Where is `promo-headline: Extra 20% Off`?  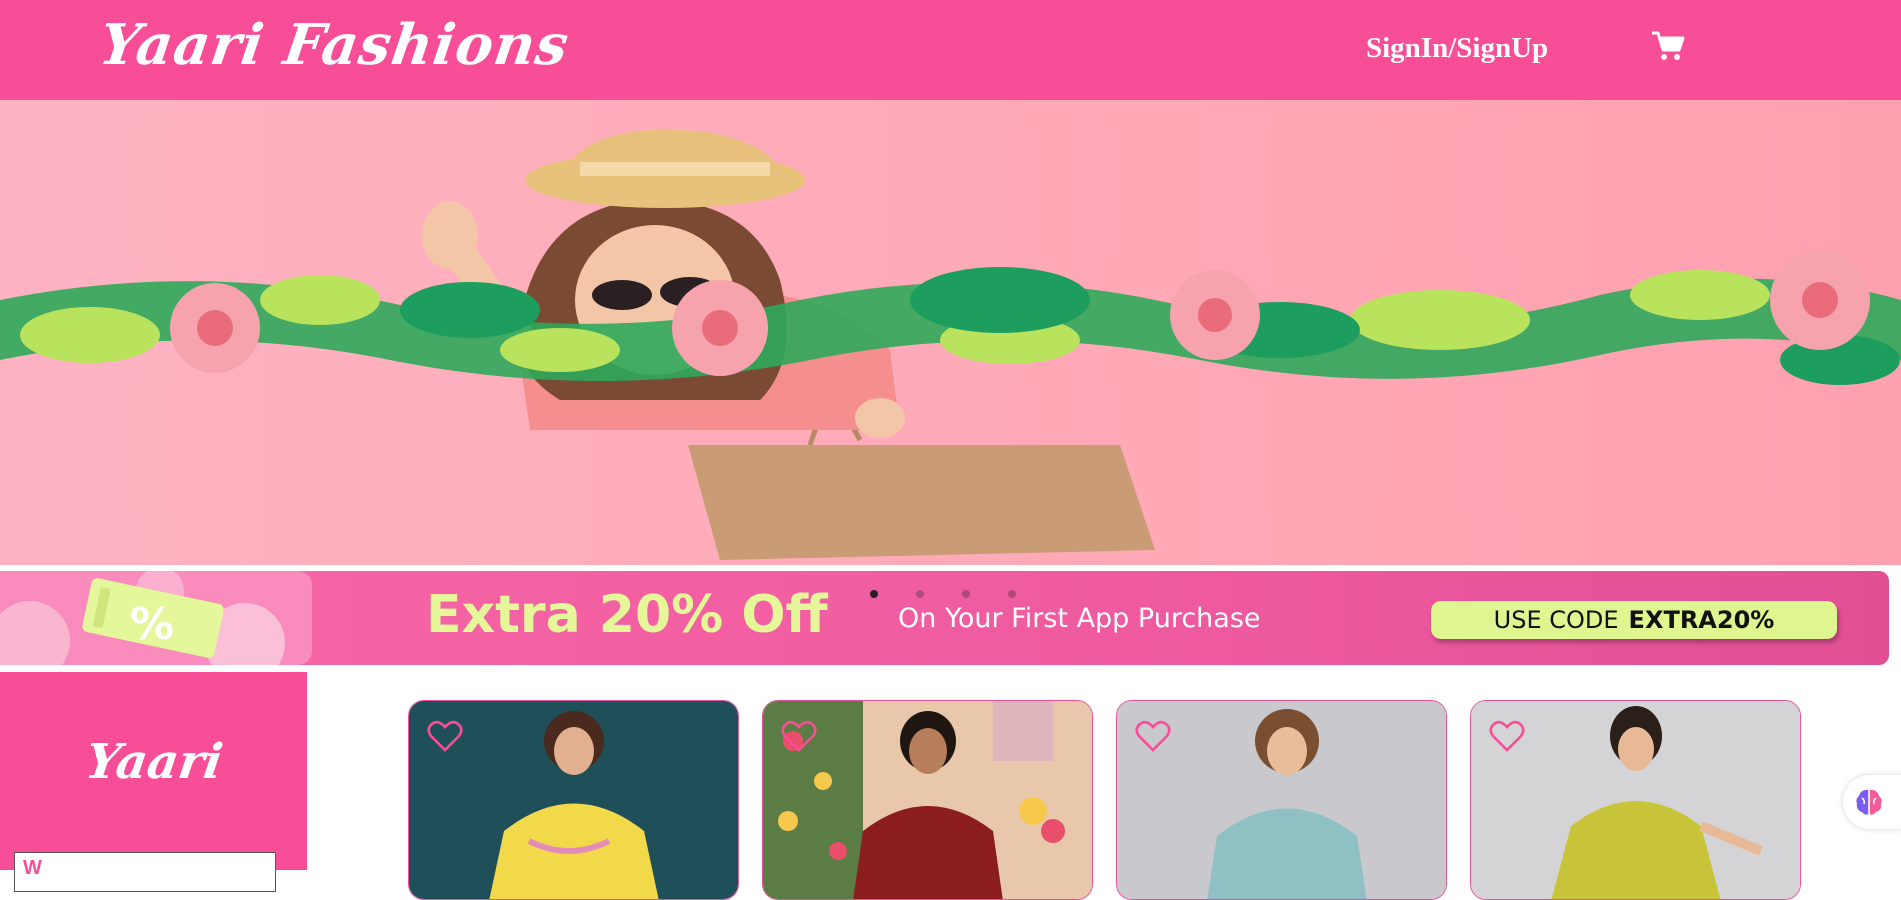
promo-headline: Extra 20% Off is located at coordinates (627, 615).